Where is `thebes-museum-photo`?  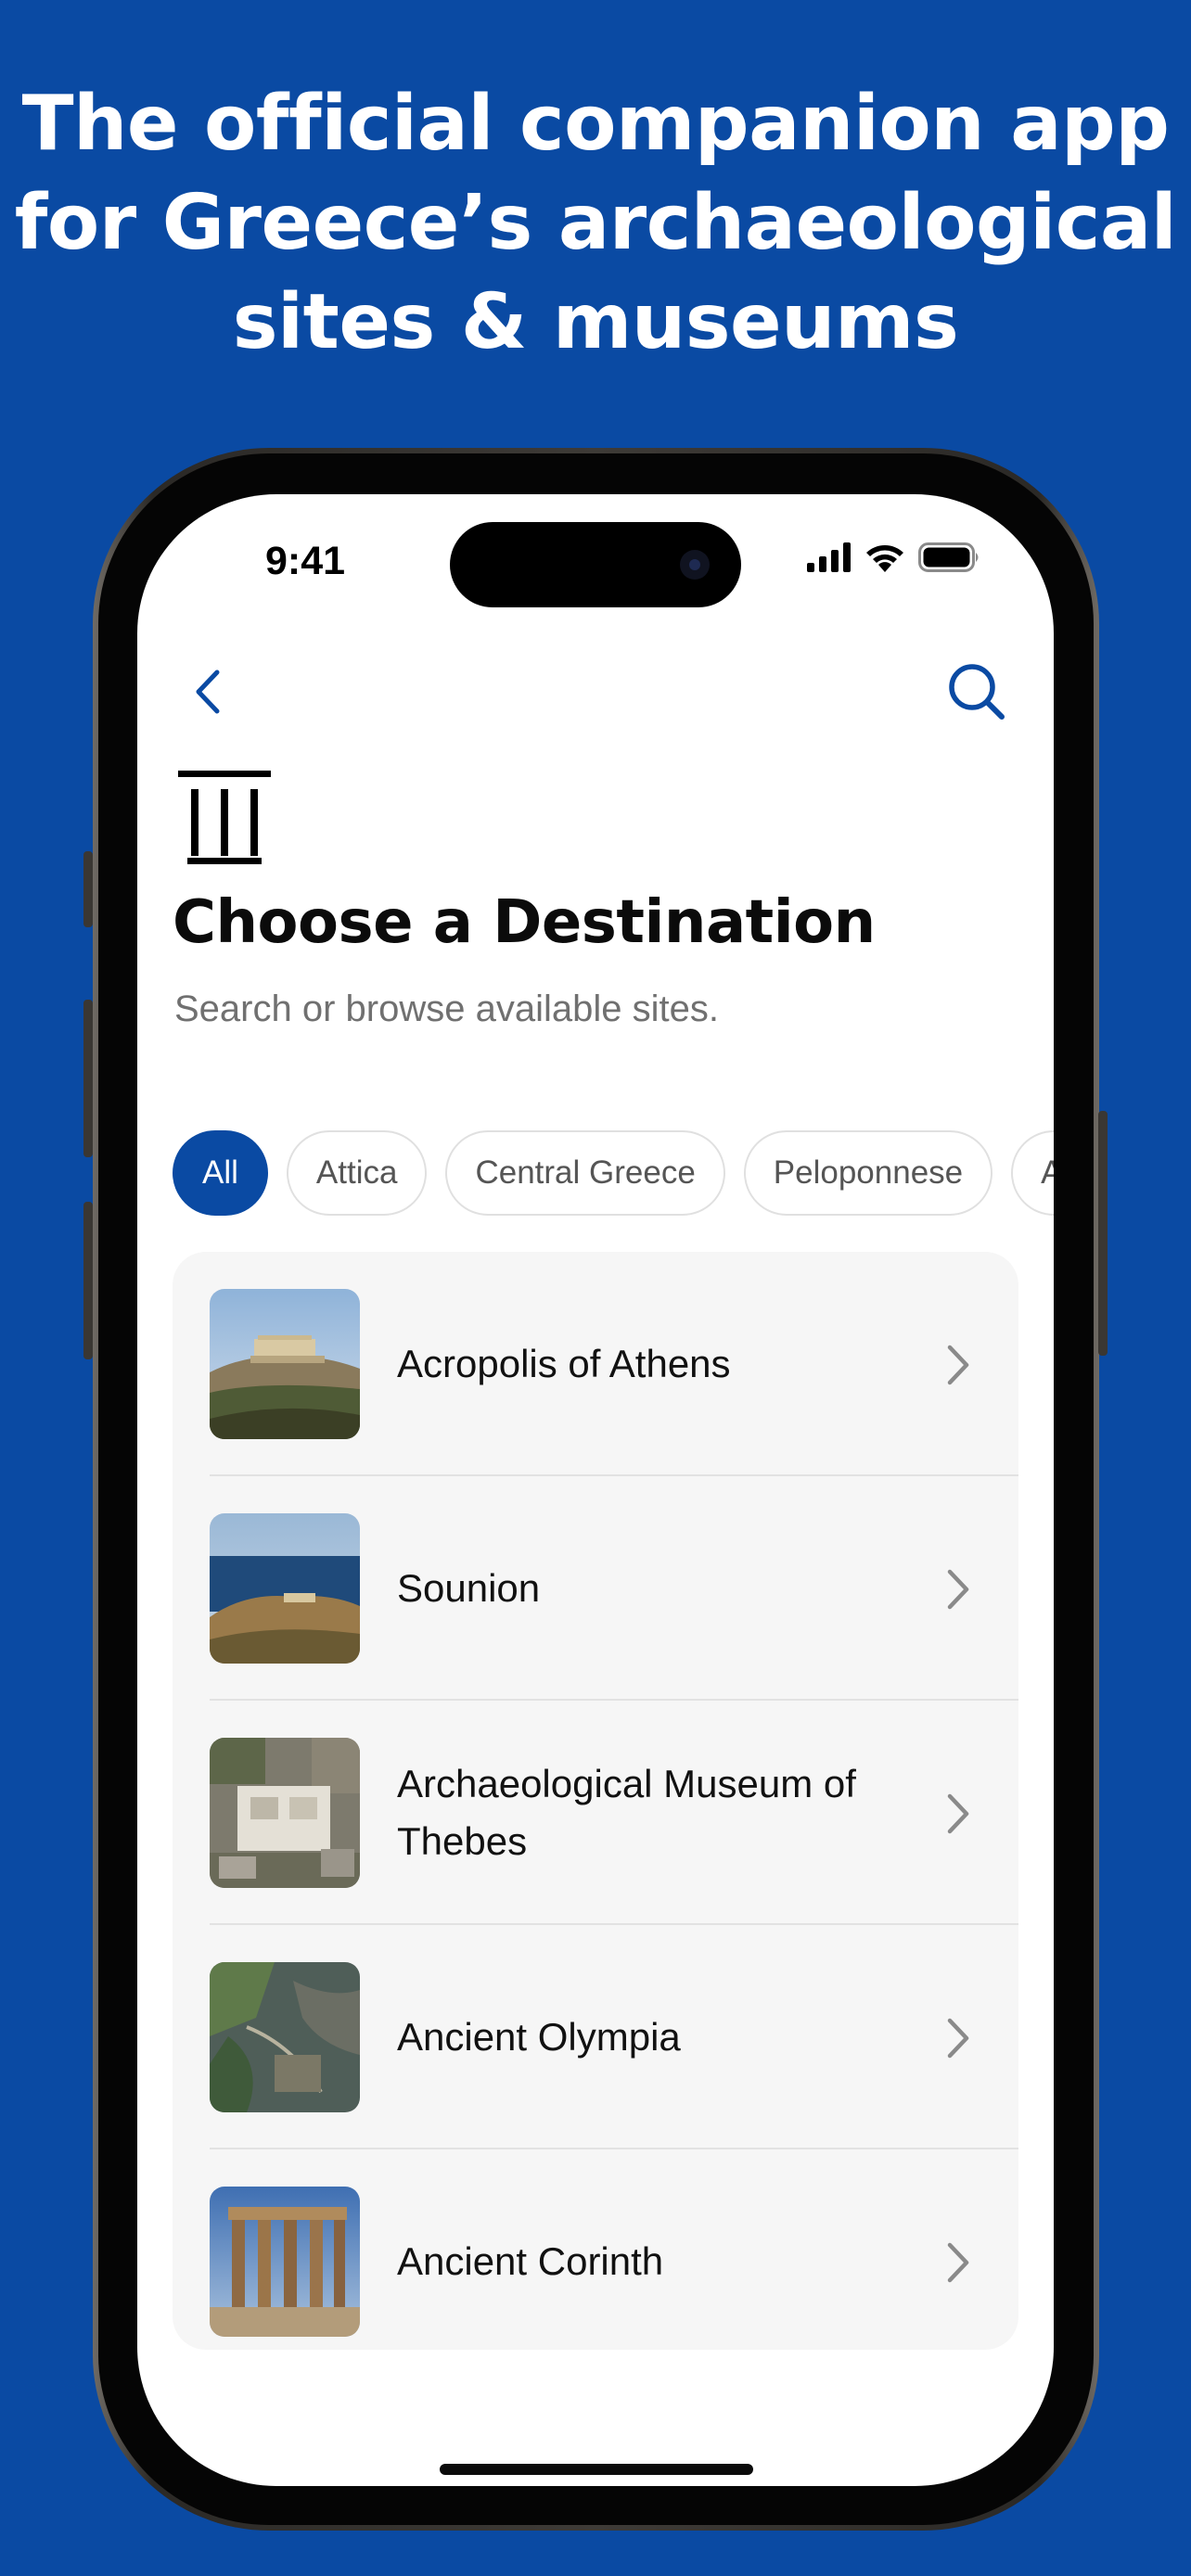 thebes-museum-photo is located at coordinates (285, 1813).